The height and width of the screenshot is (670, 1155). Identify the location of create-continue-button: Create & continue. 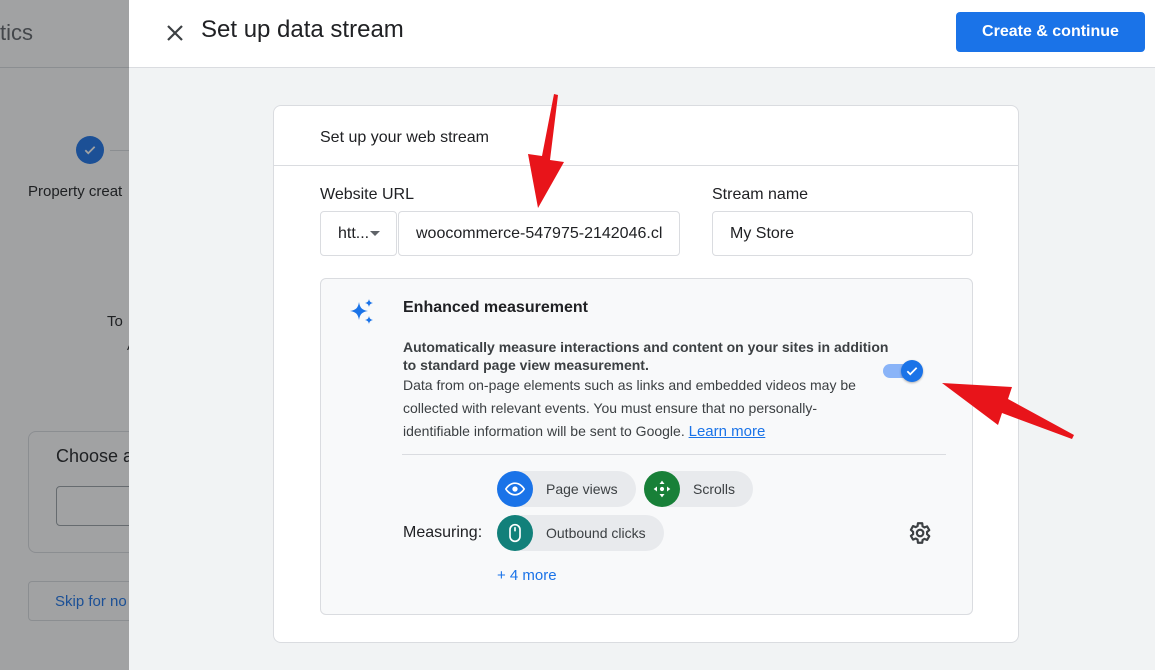
(1050, 32).